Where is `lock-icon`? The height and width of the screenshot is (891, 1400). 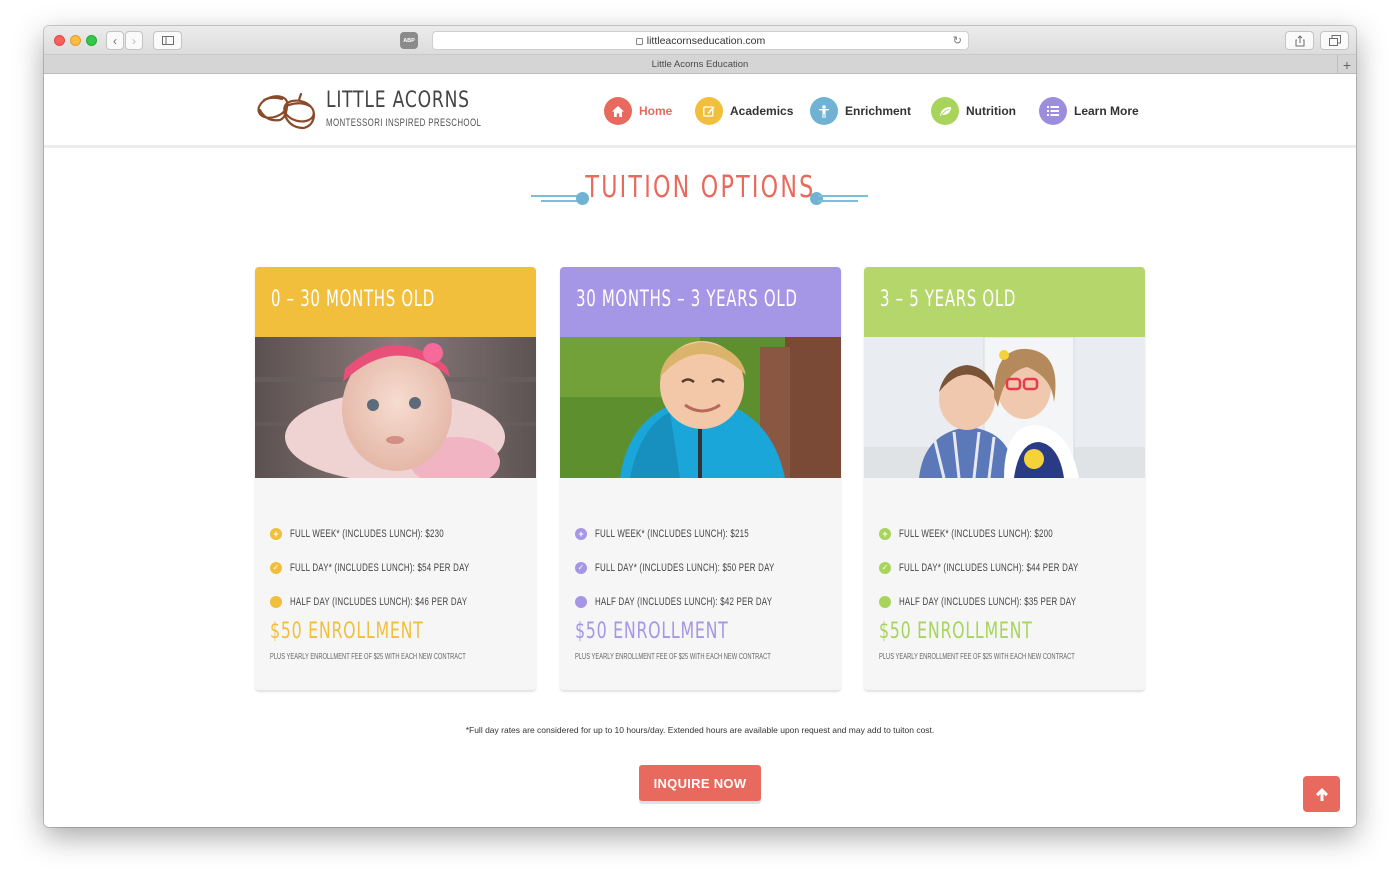
lock-icon is located at coordinates (639, 41).